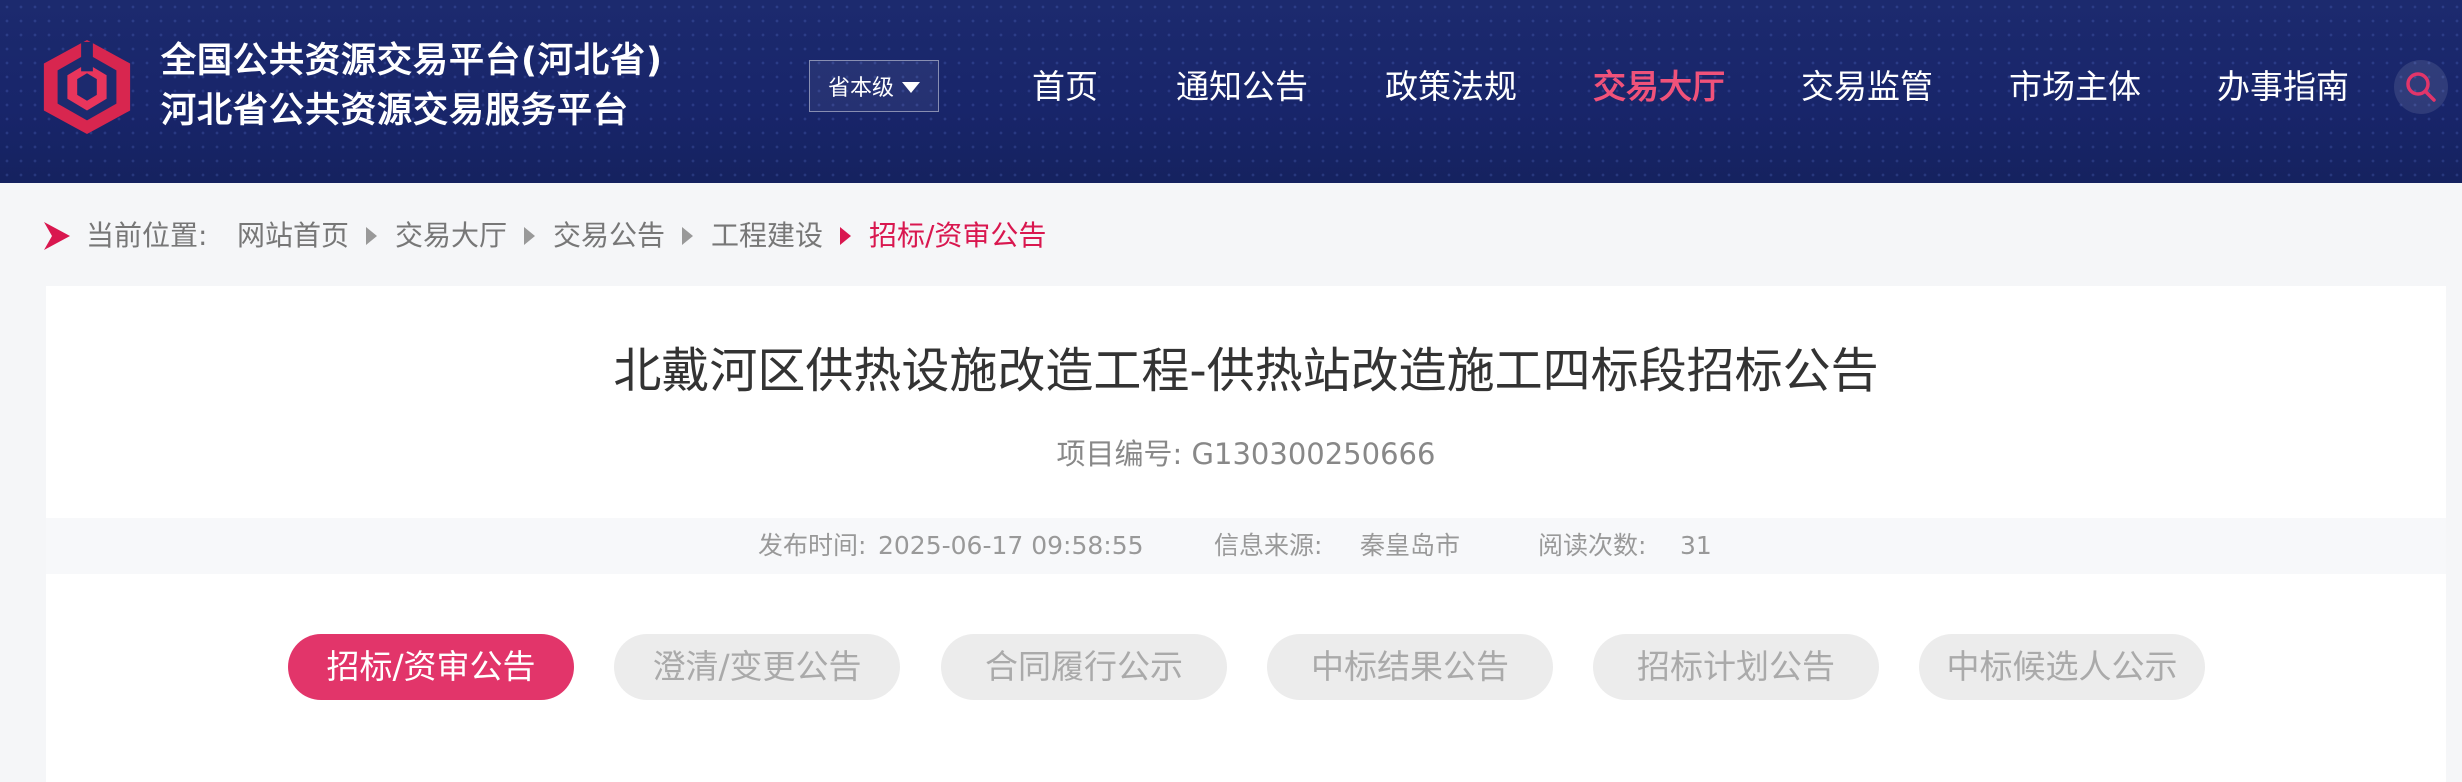  What do you see at coordinates (1696, 545) in the screenshot?
I see `views-value: 31` at bounding box center [1696, 545].